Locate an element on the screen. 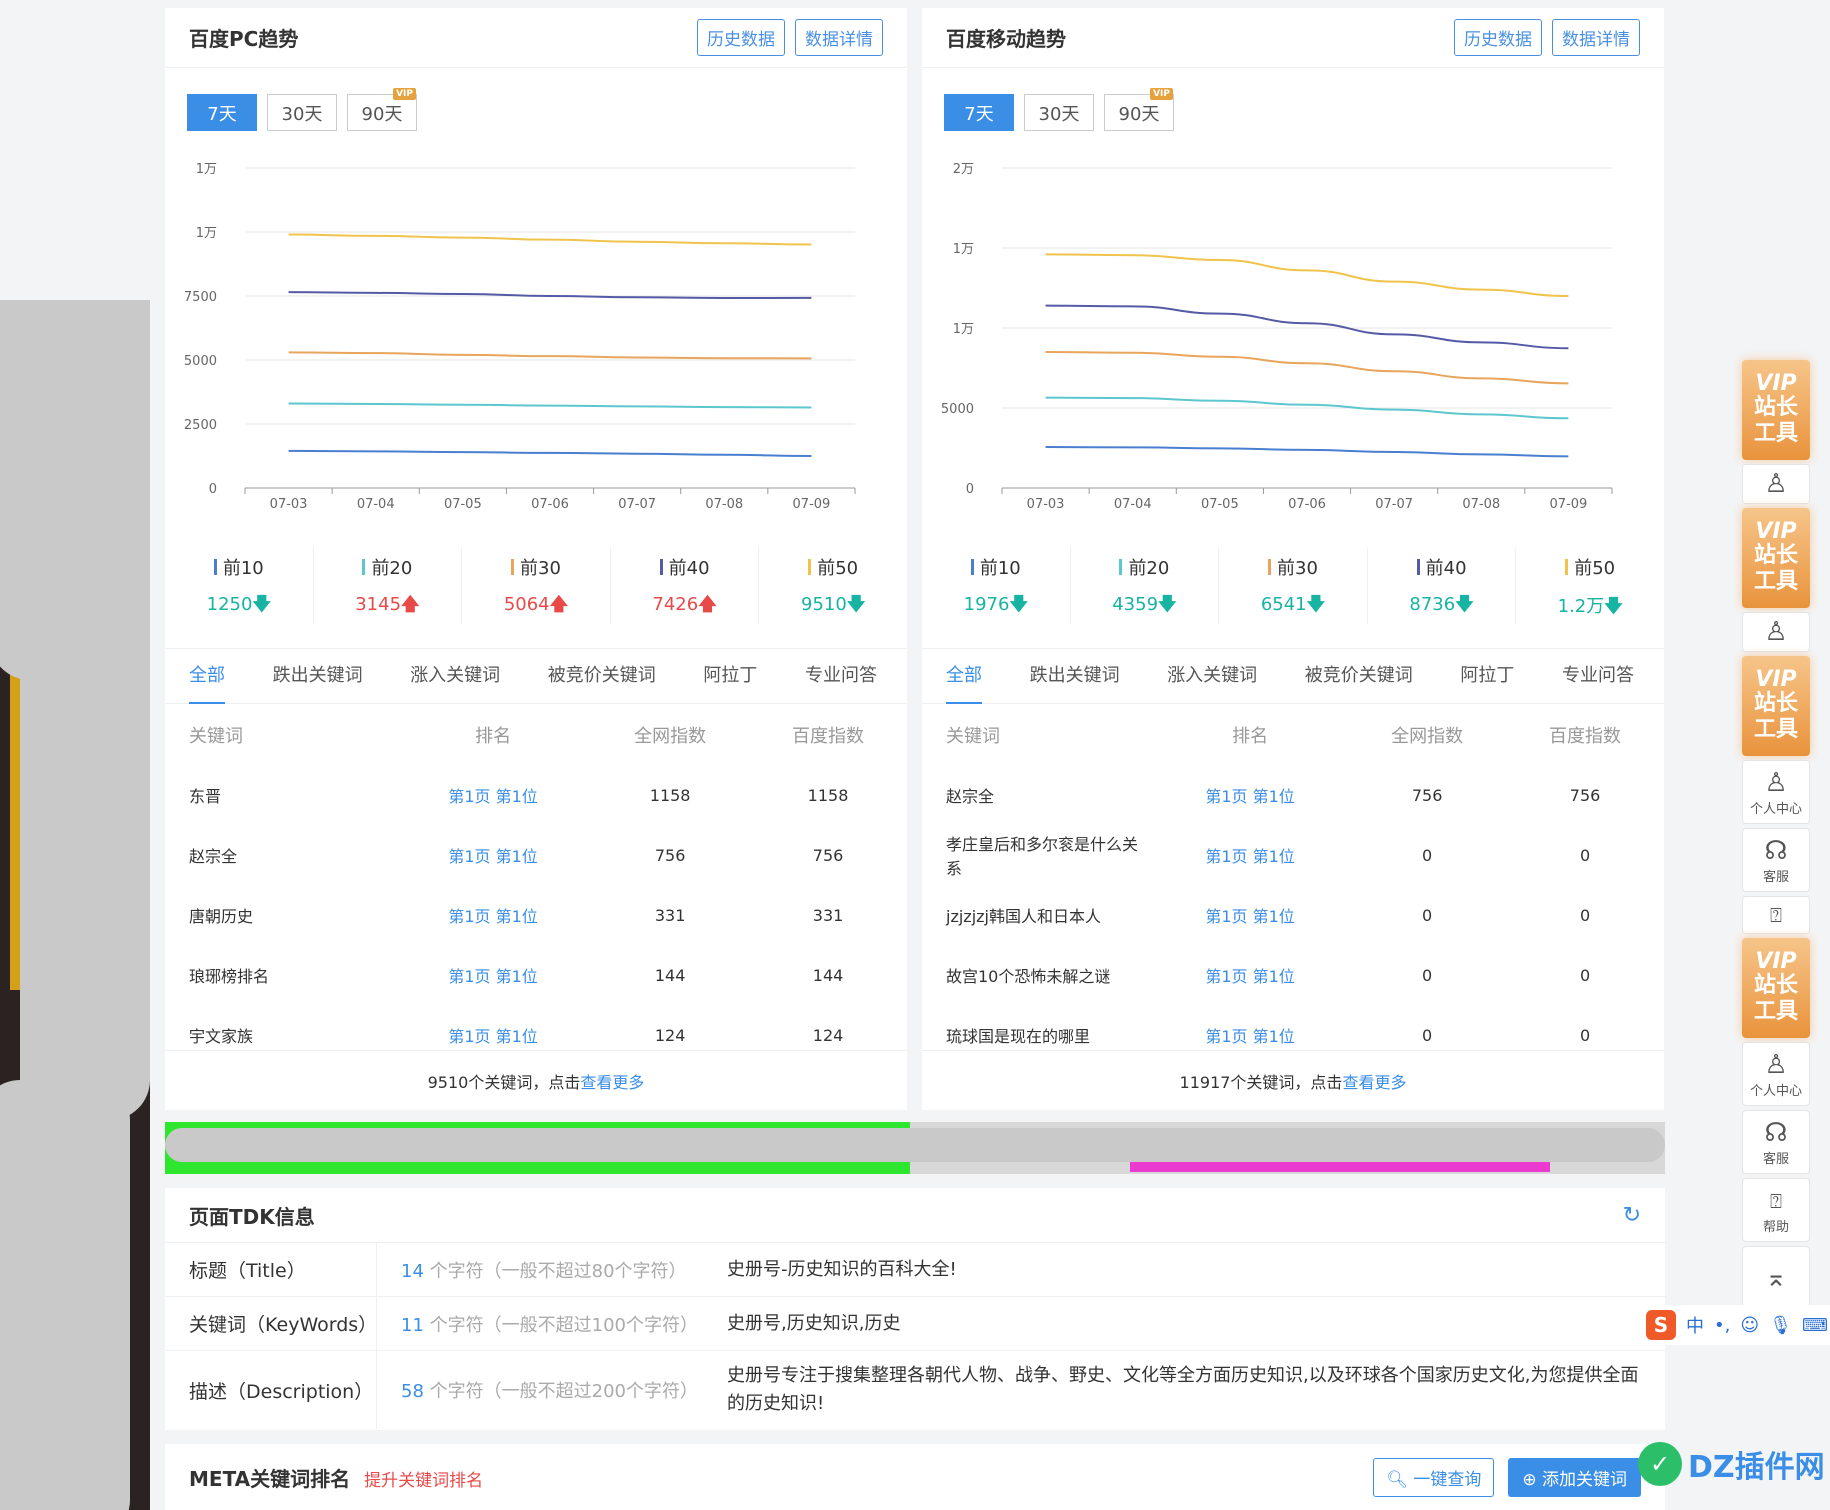 Image resolution: width=1830 pixels, height=1510 pixels. tdk-count-num: 11 is located at coordinates (412, 1325).